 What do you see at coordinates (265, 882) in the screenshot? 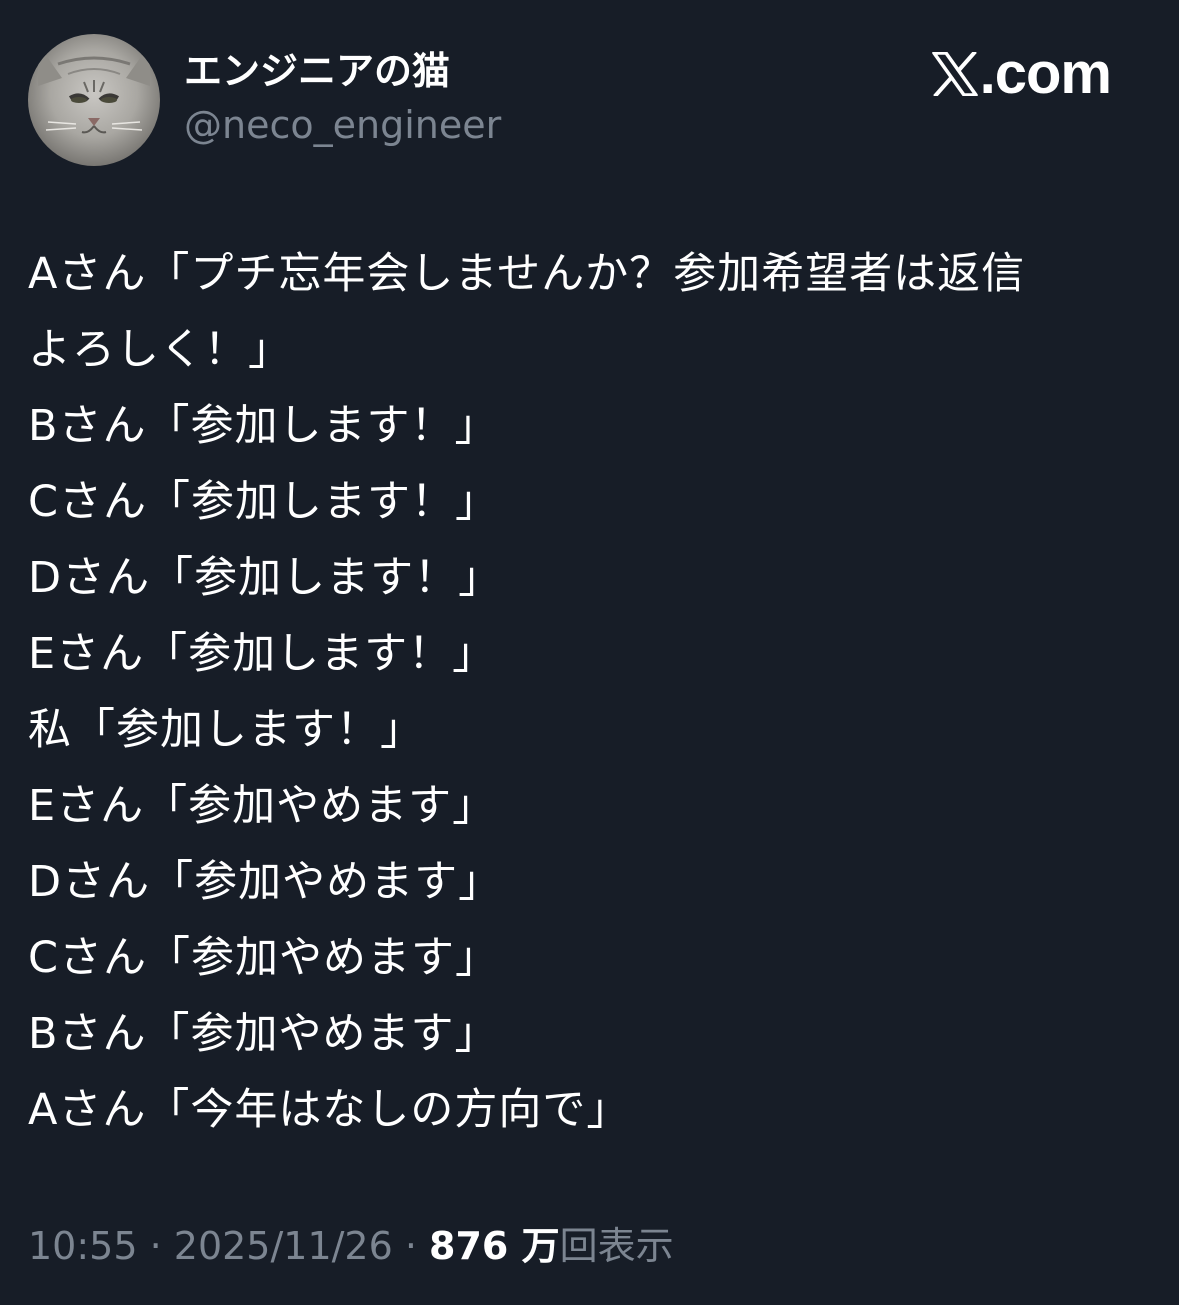
I see `tweet-line: Dさん「参加やめます」` at bounding box center [265, 882].